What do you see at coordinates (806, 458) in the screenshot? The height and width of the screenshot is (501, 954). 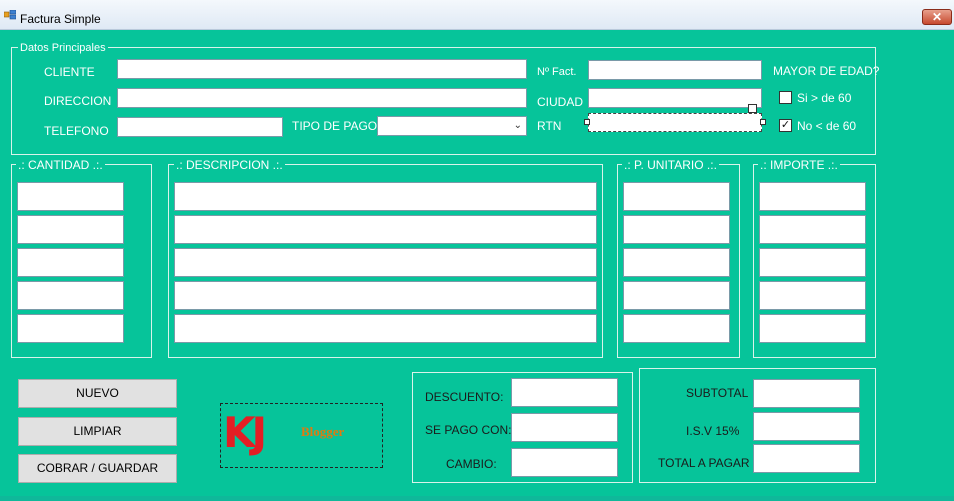 I see `total-pagar-input` at bounding box center [806, 458].